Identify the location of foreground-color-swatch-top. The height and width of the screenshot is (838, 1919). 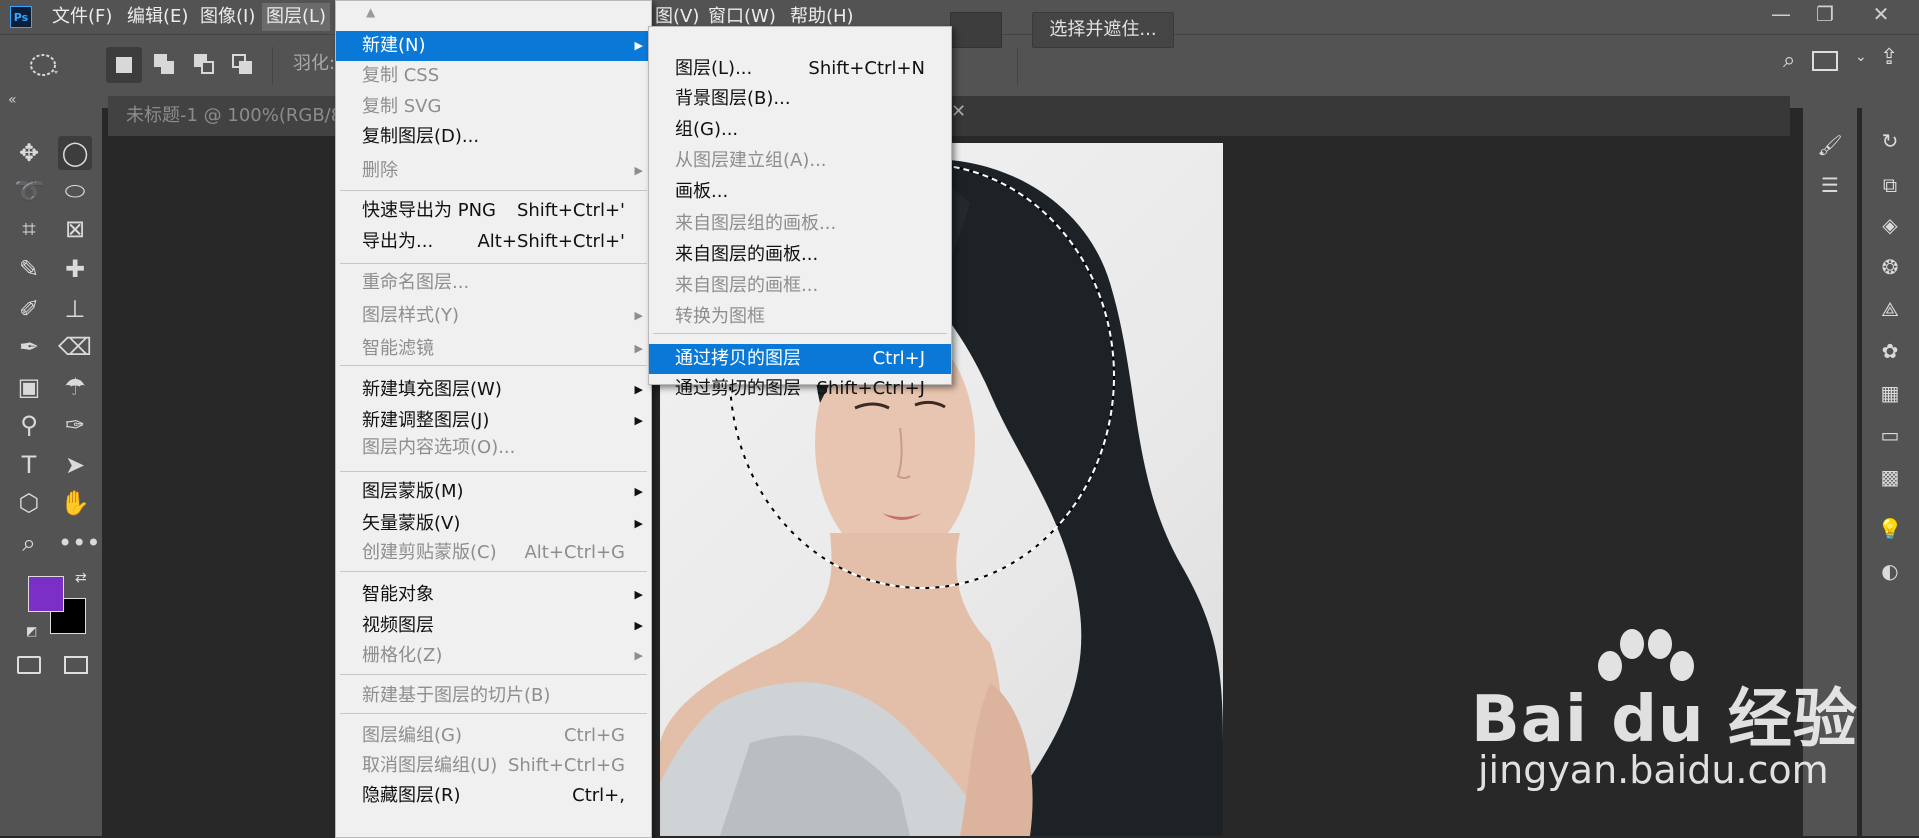
(46, 594).